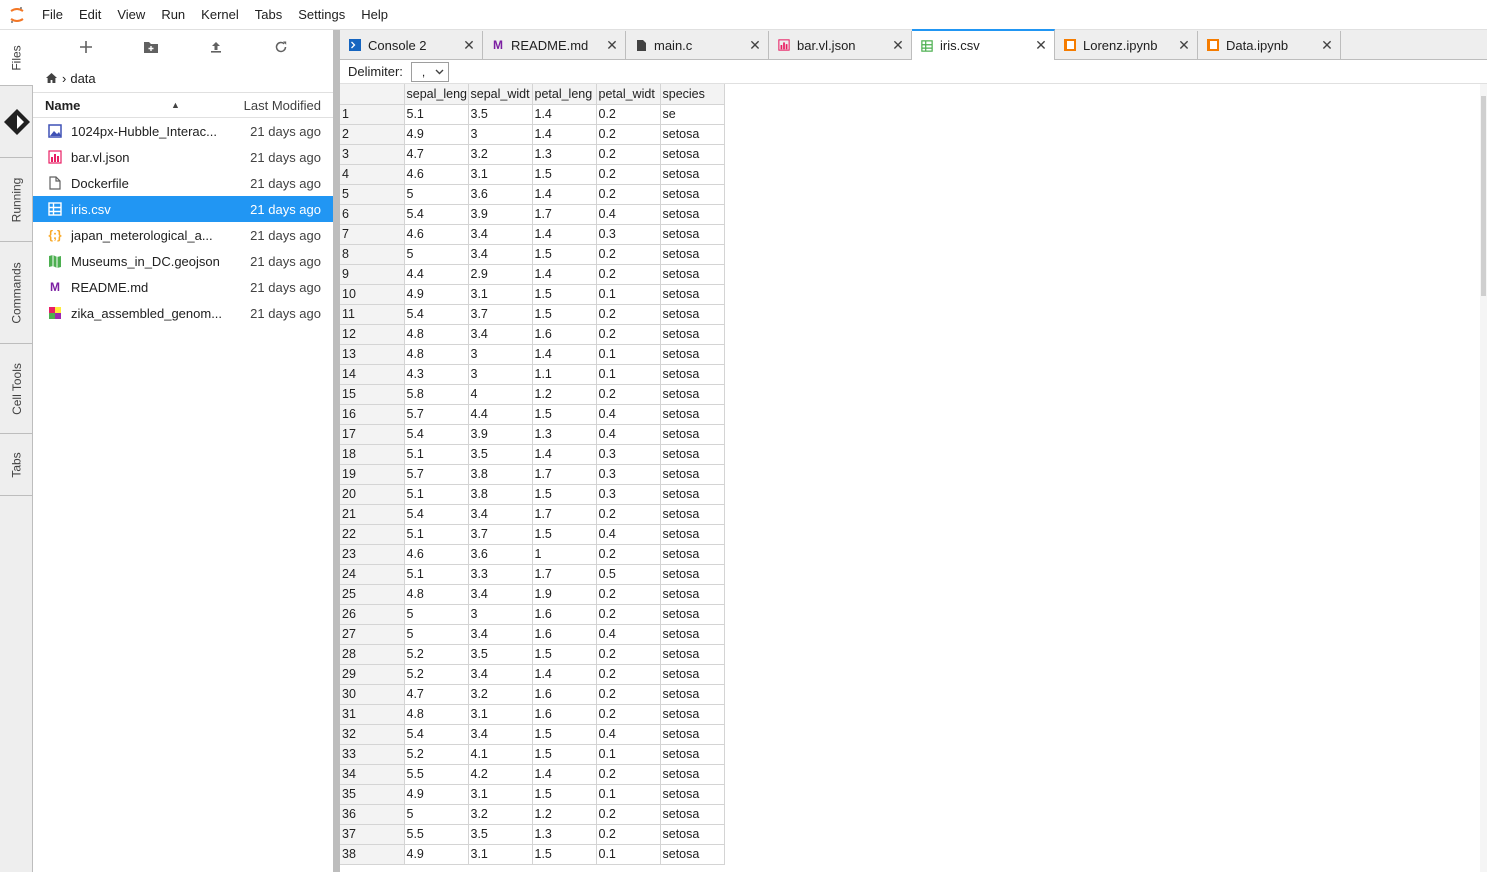 This screenshot has width=1487, height=872. Describe the element at coordinates (436, 94) in the screenshot. I see `column-header: sepal_leng` at that location.